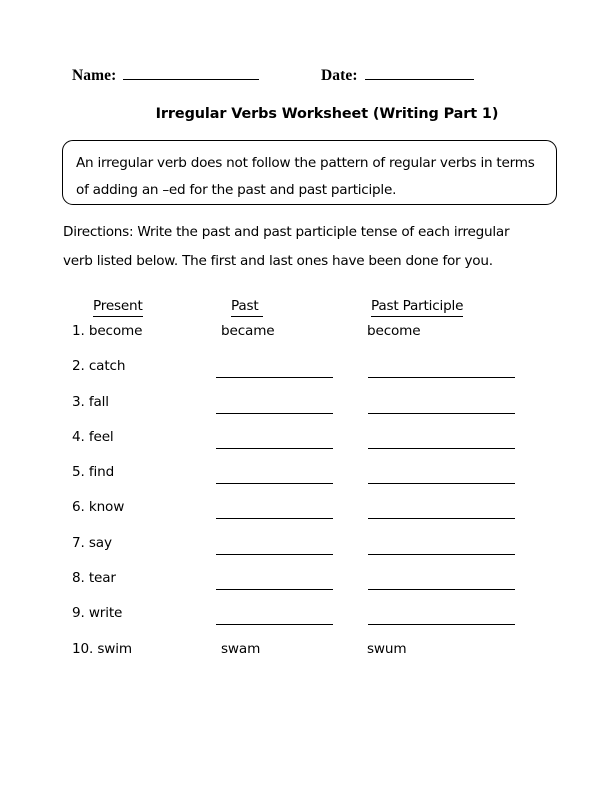 The height and width of the screenshot is (792, 612). I want to click on present-verb-cell: 3. fall, so click(90, 401).